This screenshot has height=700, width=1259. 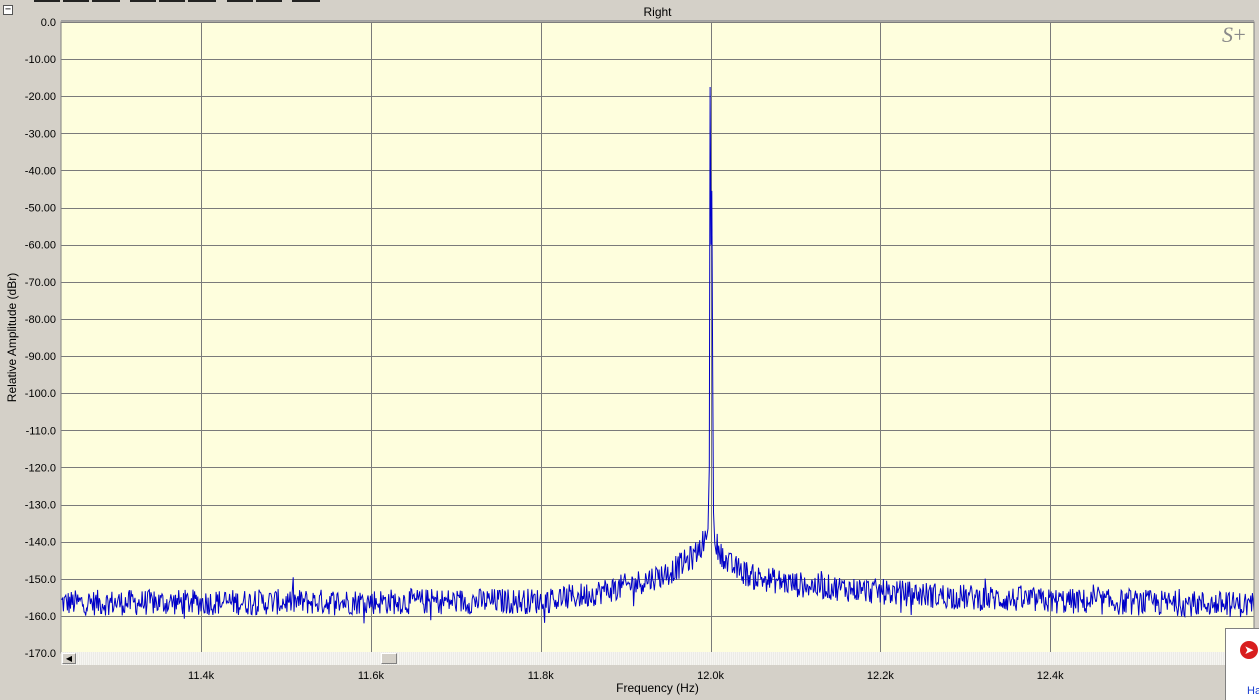 What do you see at coordinates (40, 209) in the screenshot?
I see `y-tick-label: -50.00` at bounding box center [40, 209].